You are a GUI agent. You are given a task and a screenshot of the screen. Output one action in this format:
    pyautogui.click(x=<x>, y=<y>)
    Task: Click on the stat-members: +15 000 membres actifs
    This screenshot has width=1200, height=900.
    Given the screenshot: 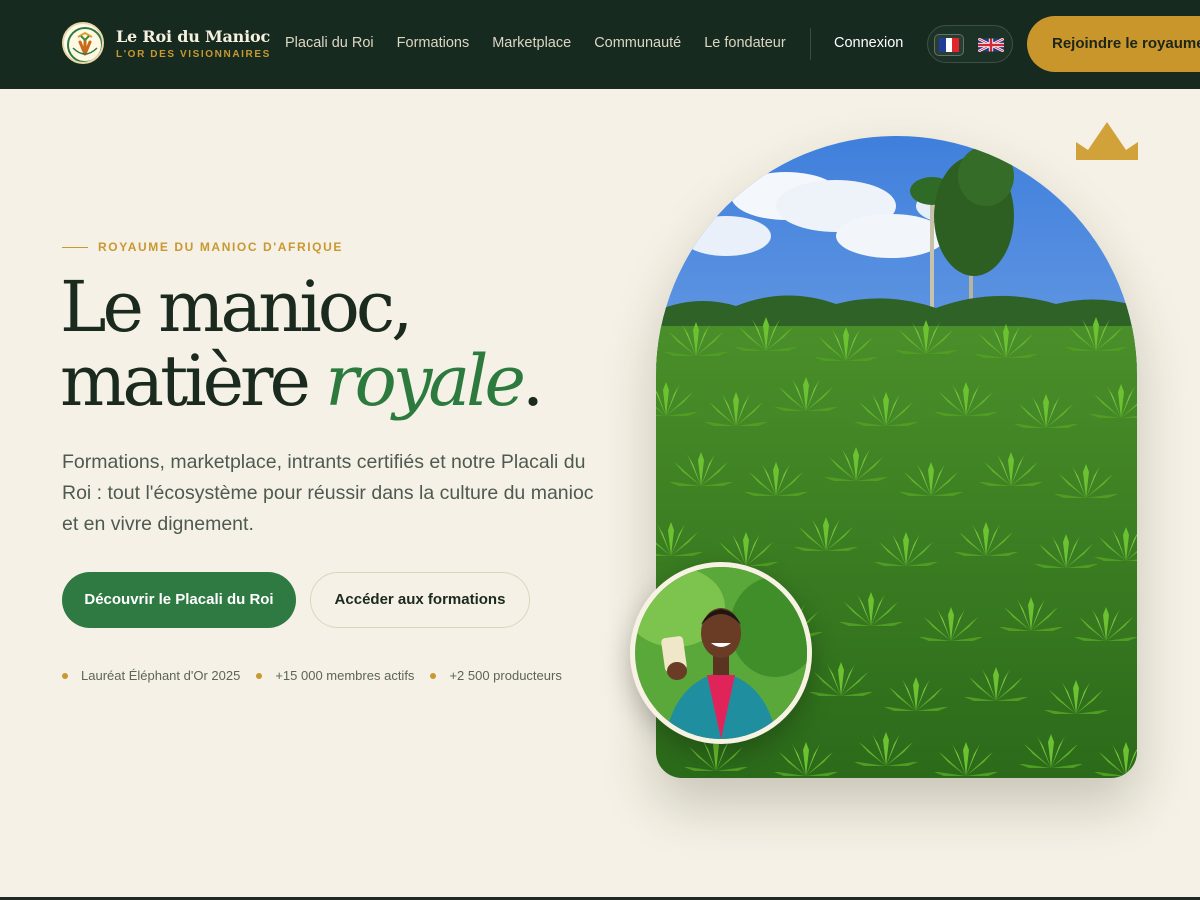 What is the action you would take?
    pyautogui.click(x=335, y=675)
    